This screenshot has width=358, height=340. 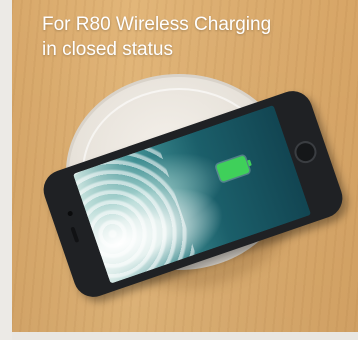 I want to click on left-margin, so click(x=6, y=170).